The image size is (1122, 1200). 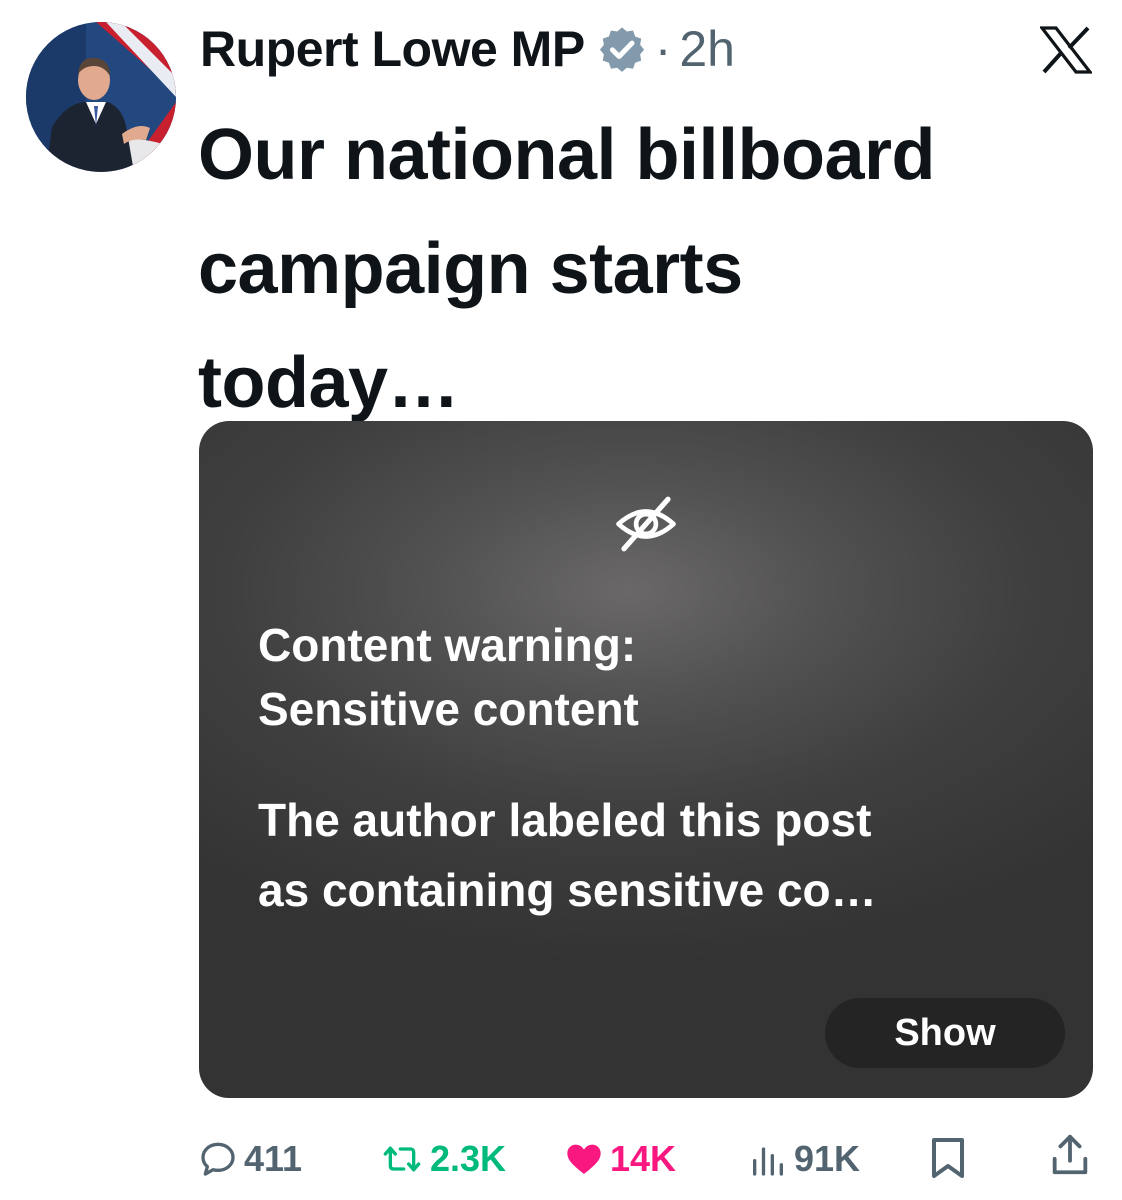 I want to click on content-warning-title: Content warning: Sensitive content, so click(x=658, y=677).